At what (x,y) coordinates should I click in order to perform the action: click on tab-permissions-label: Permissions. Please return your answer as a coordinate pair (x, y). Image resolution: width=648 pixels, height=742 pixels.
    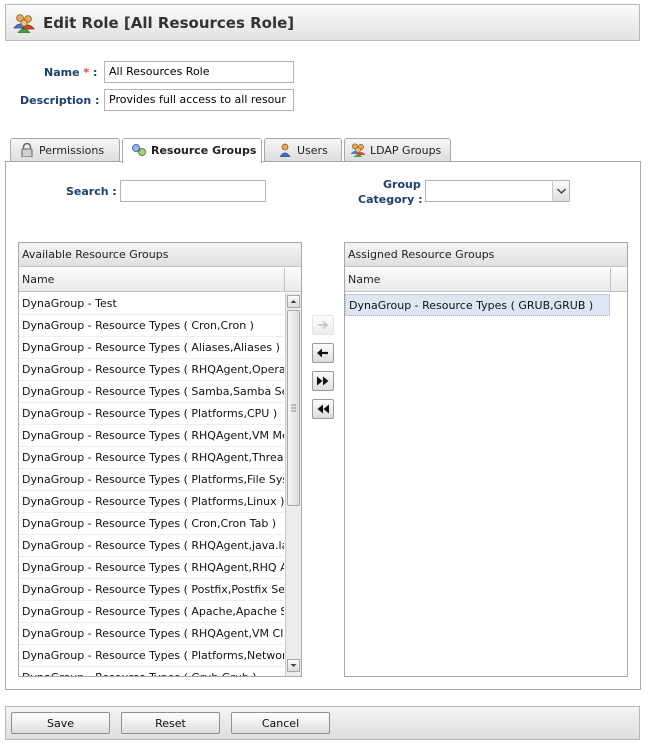
    Looking at the image, I should click on (72, 150).